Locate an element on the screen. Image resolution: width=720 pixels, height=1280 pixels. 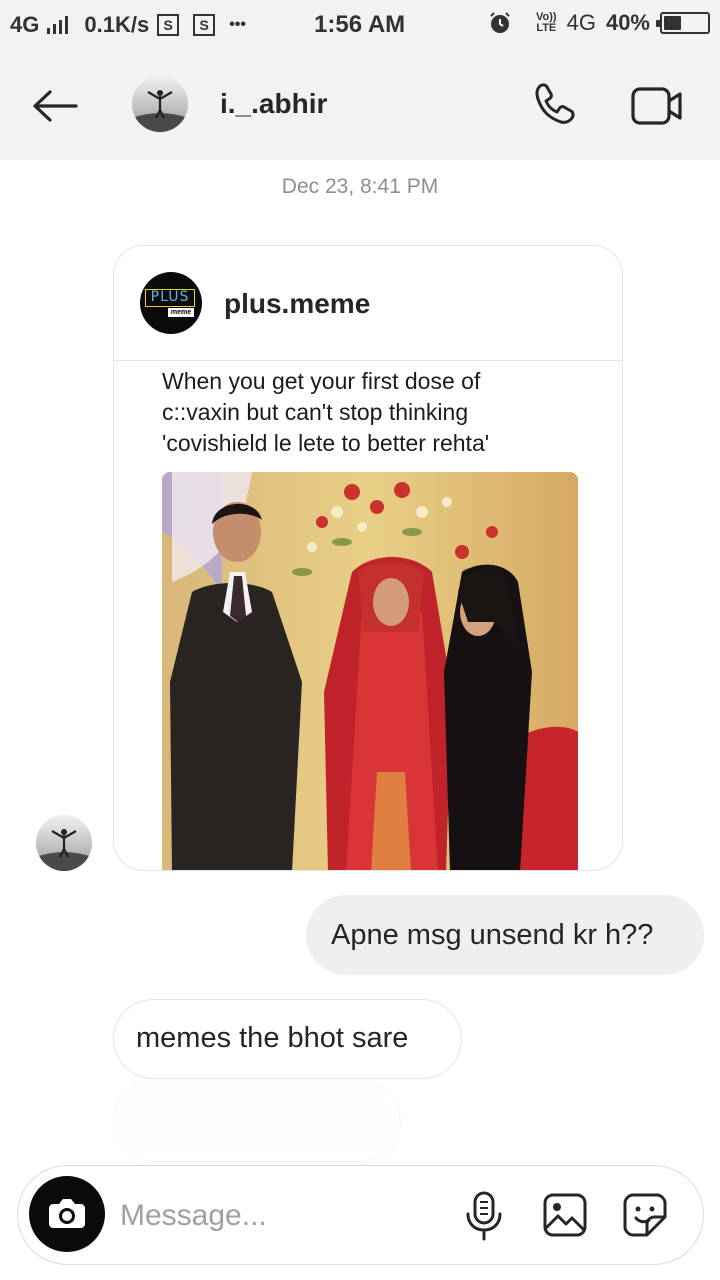
notification-s-icon-2: S is located at coordinates (204, 25).